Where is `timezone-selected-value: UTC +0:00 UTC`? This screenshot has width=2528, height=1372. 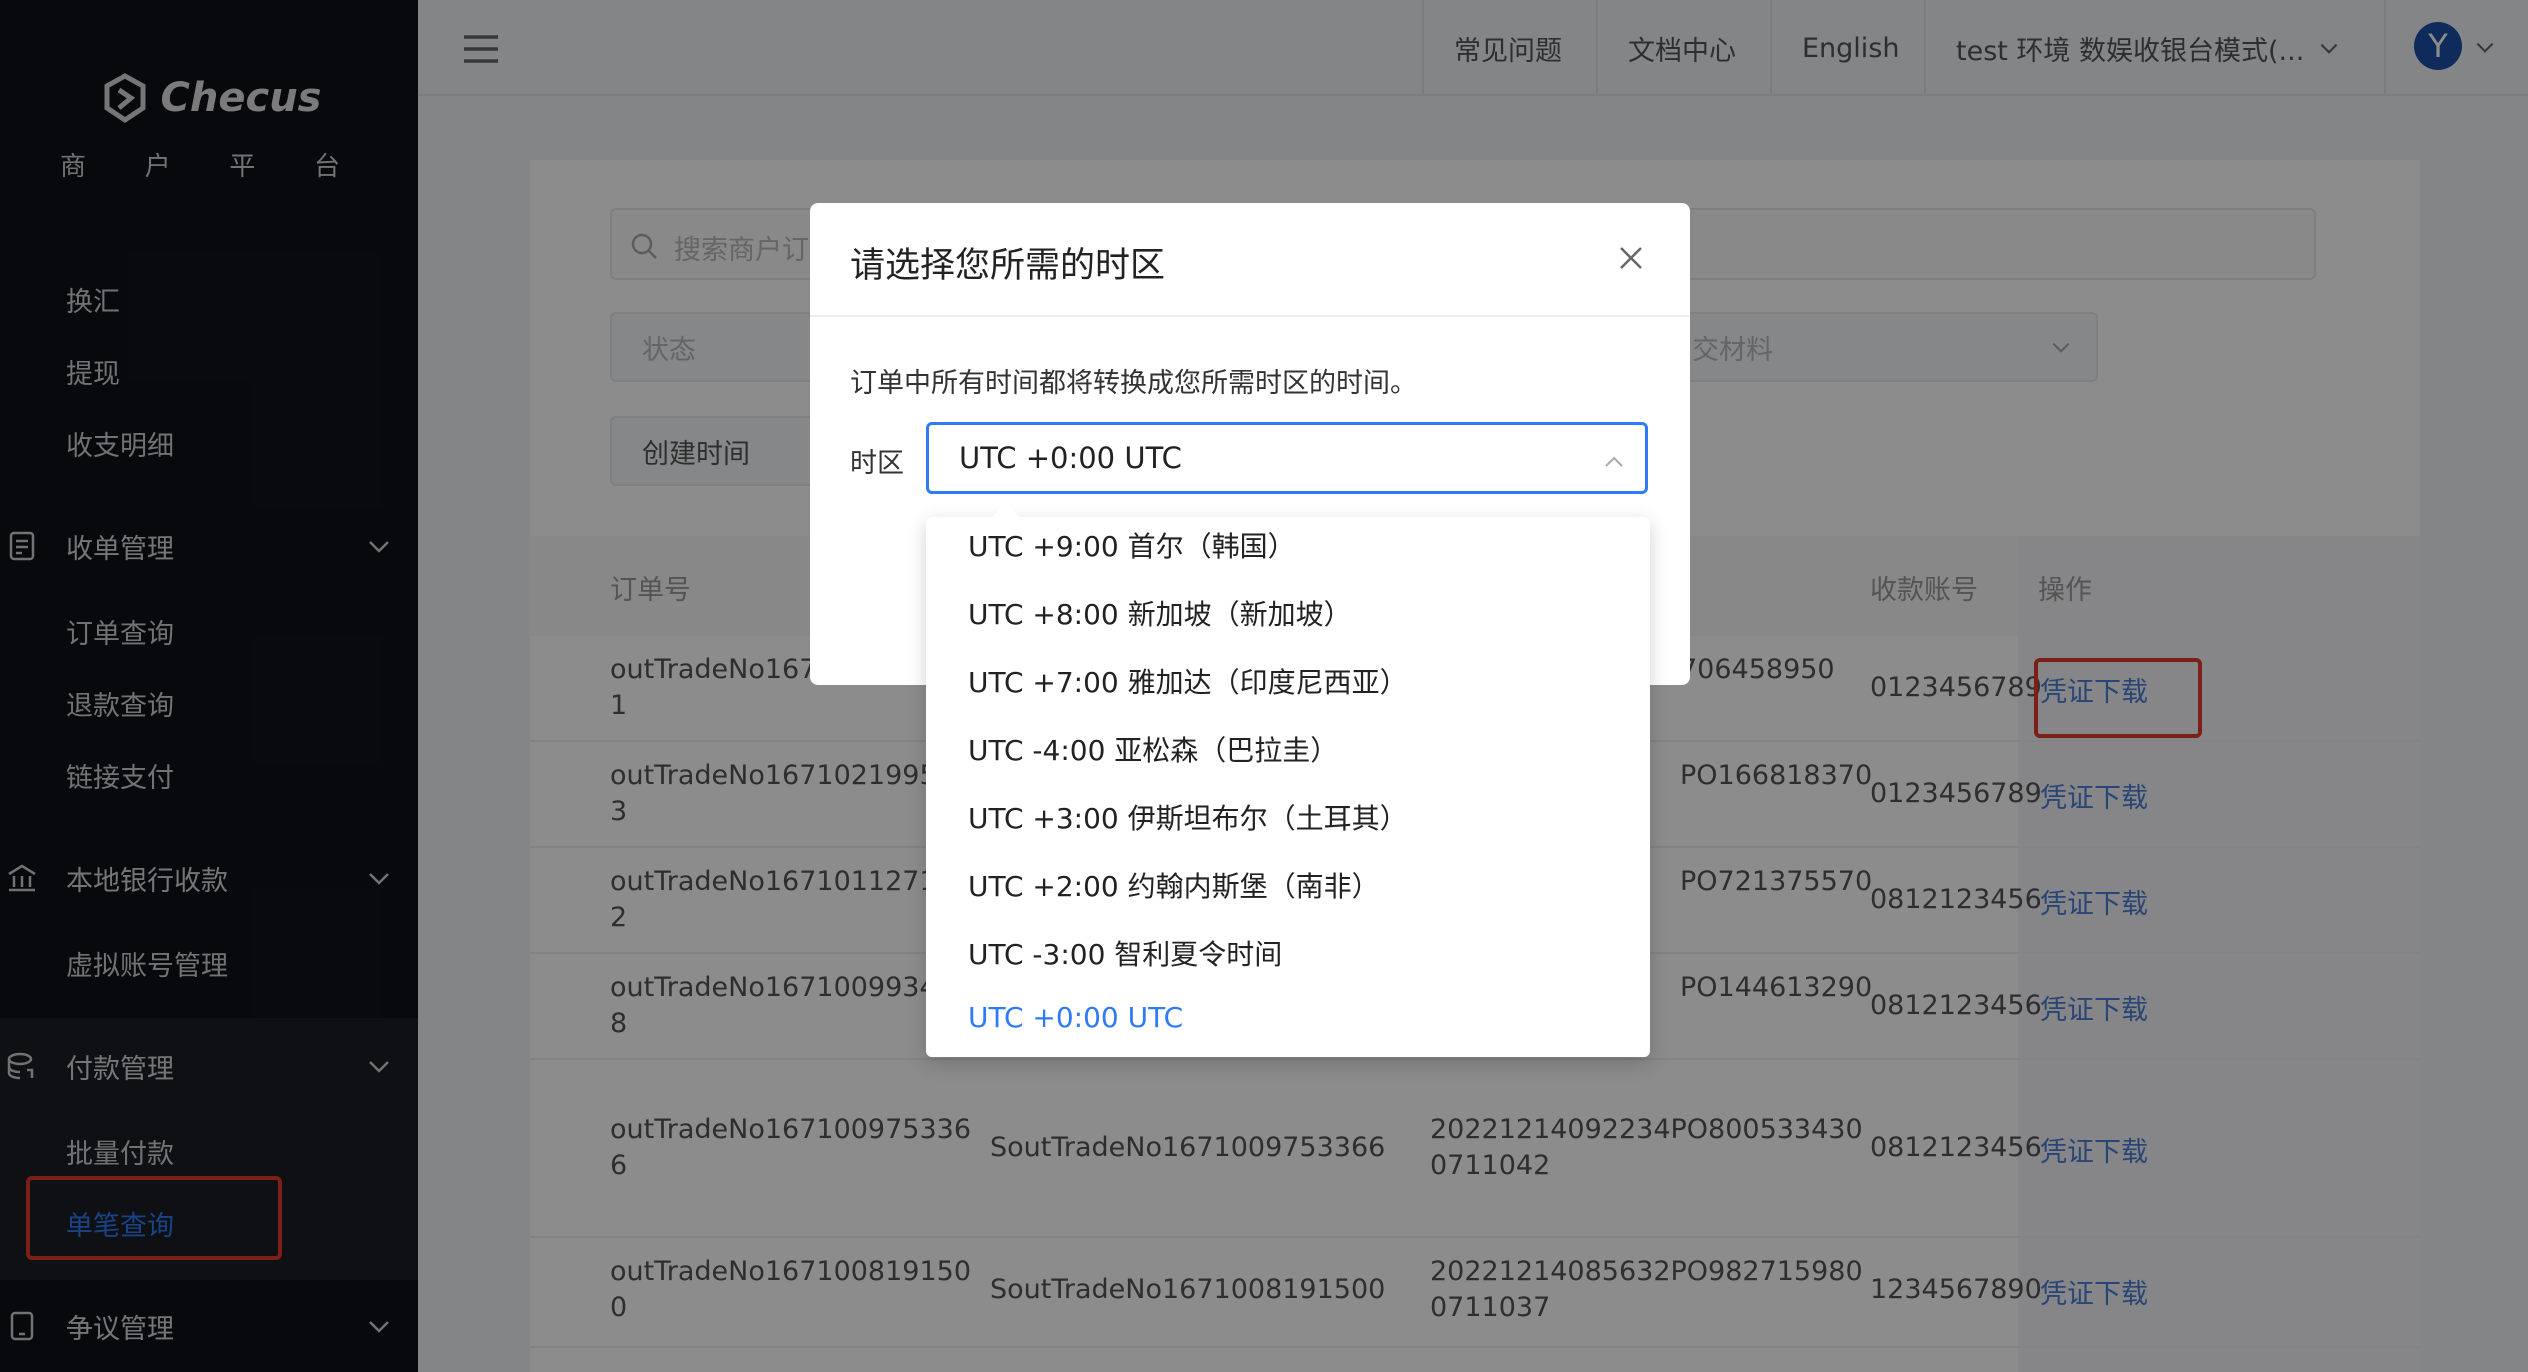 timezone-selected-value: UTC +0:00 UTC is located at coordinates (1070, 458).